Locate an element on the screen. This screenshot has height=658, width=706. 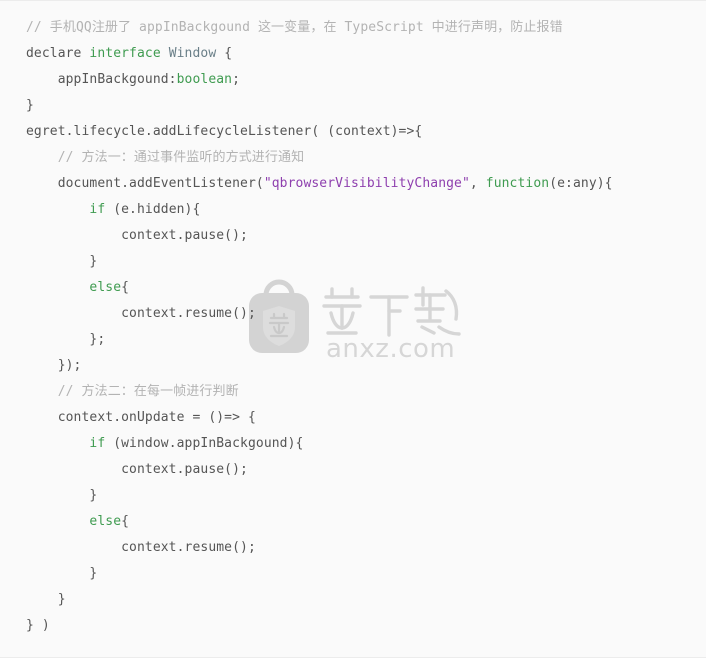
code-token-plain: (e.hidden){ is located at coordinates (153, 209).